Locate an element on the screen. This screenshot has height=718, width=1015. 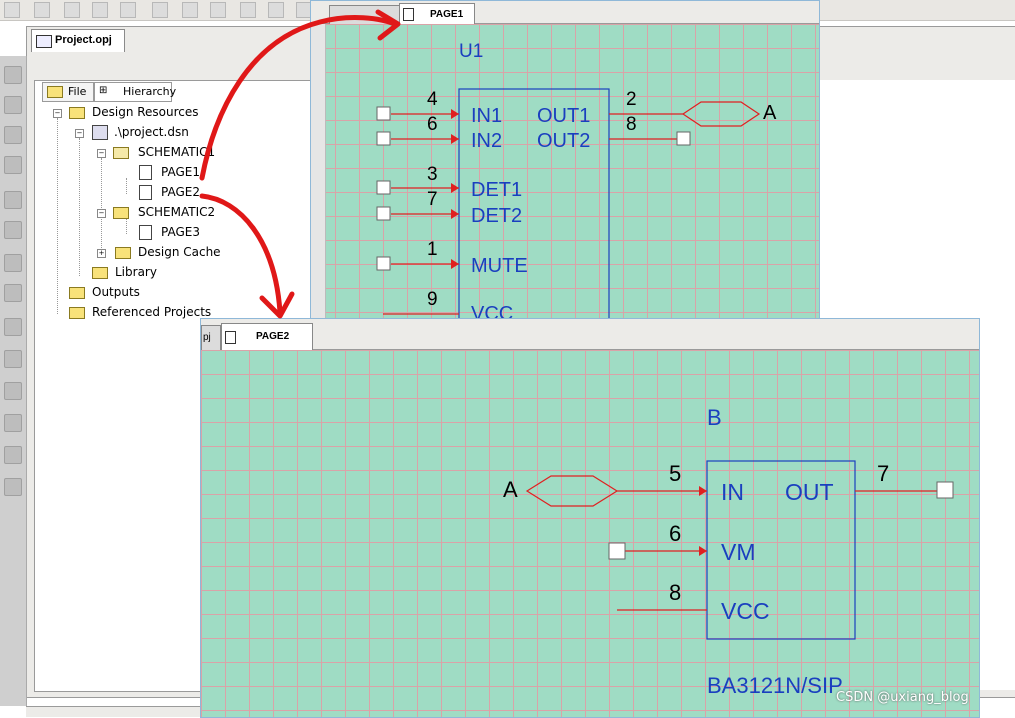
tab-file: File is located at coordinates (68, 92).